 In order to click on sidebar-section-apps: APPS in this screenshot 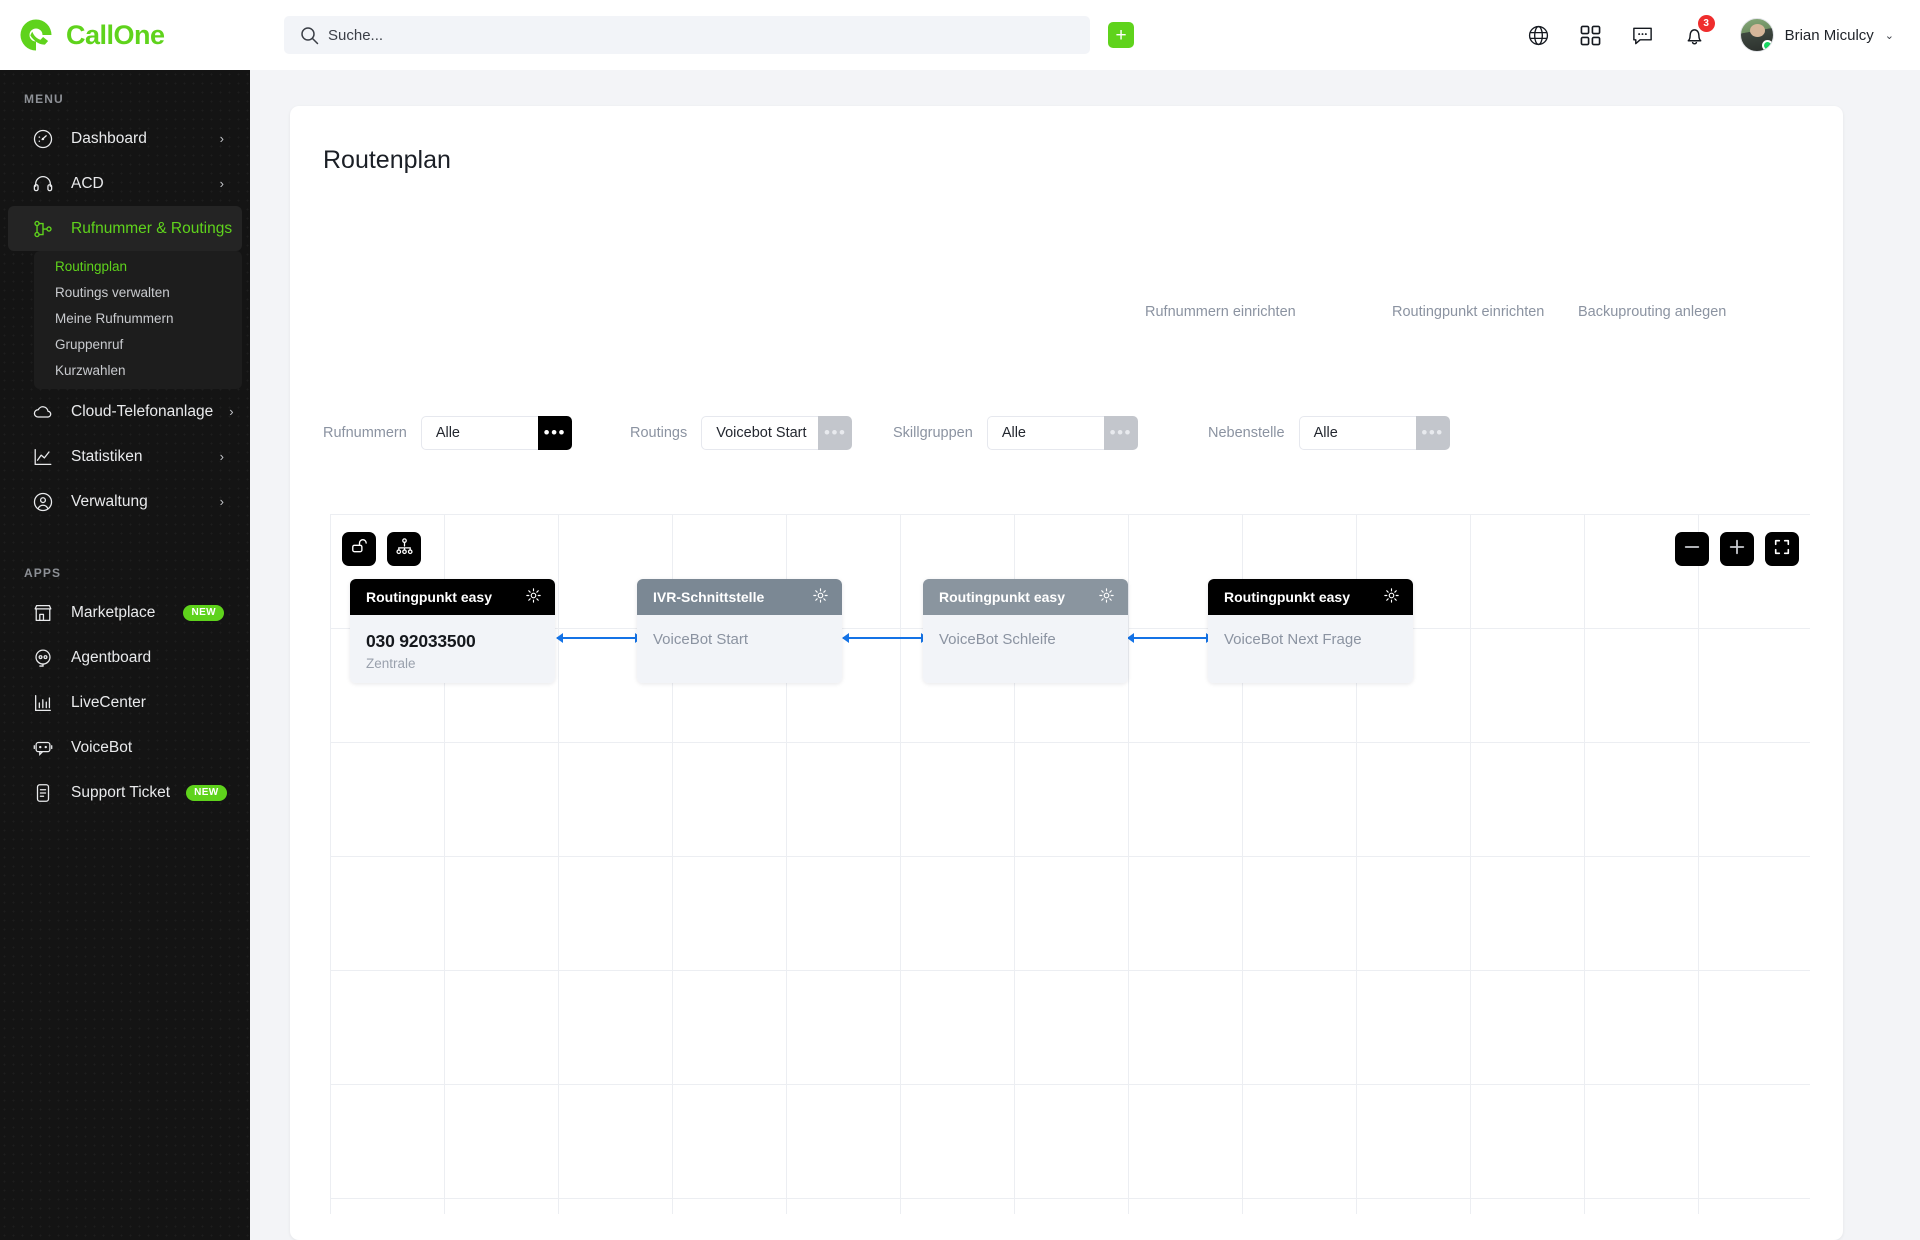, I will do `click(43, 573)`.